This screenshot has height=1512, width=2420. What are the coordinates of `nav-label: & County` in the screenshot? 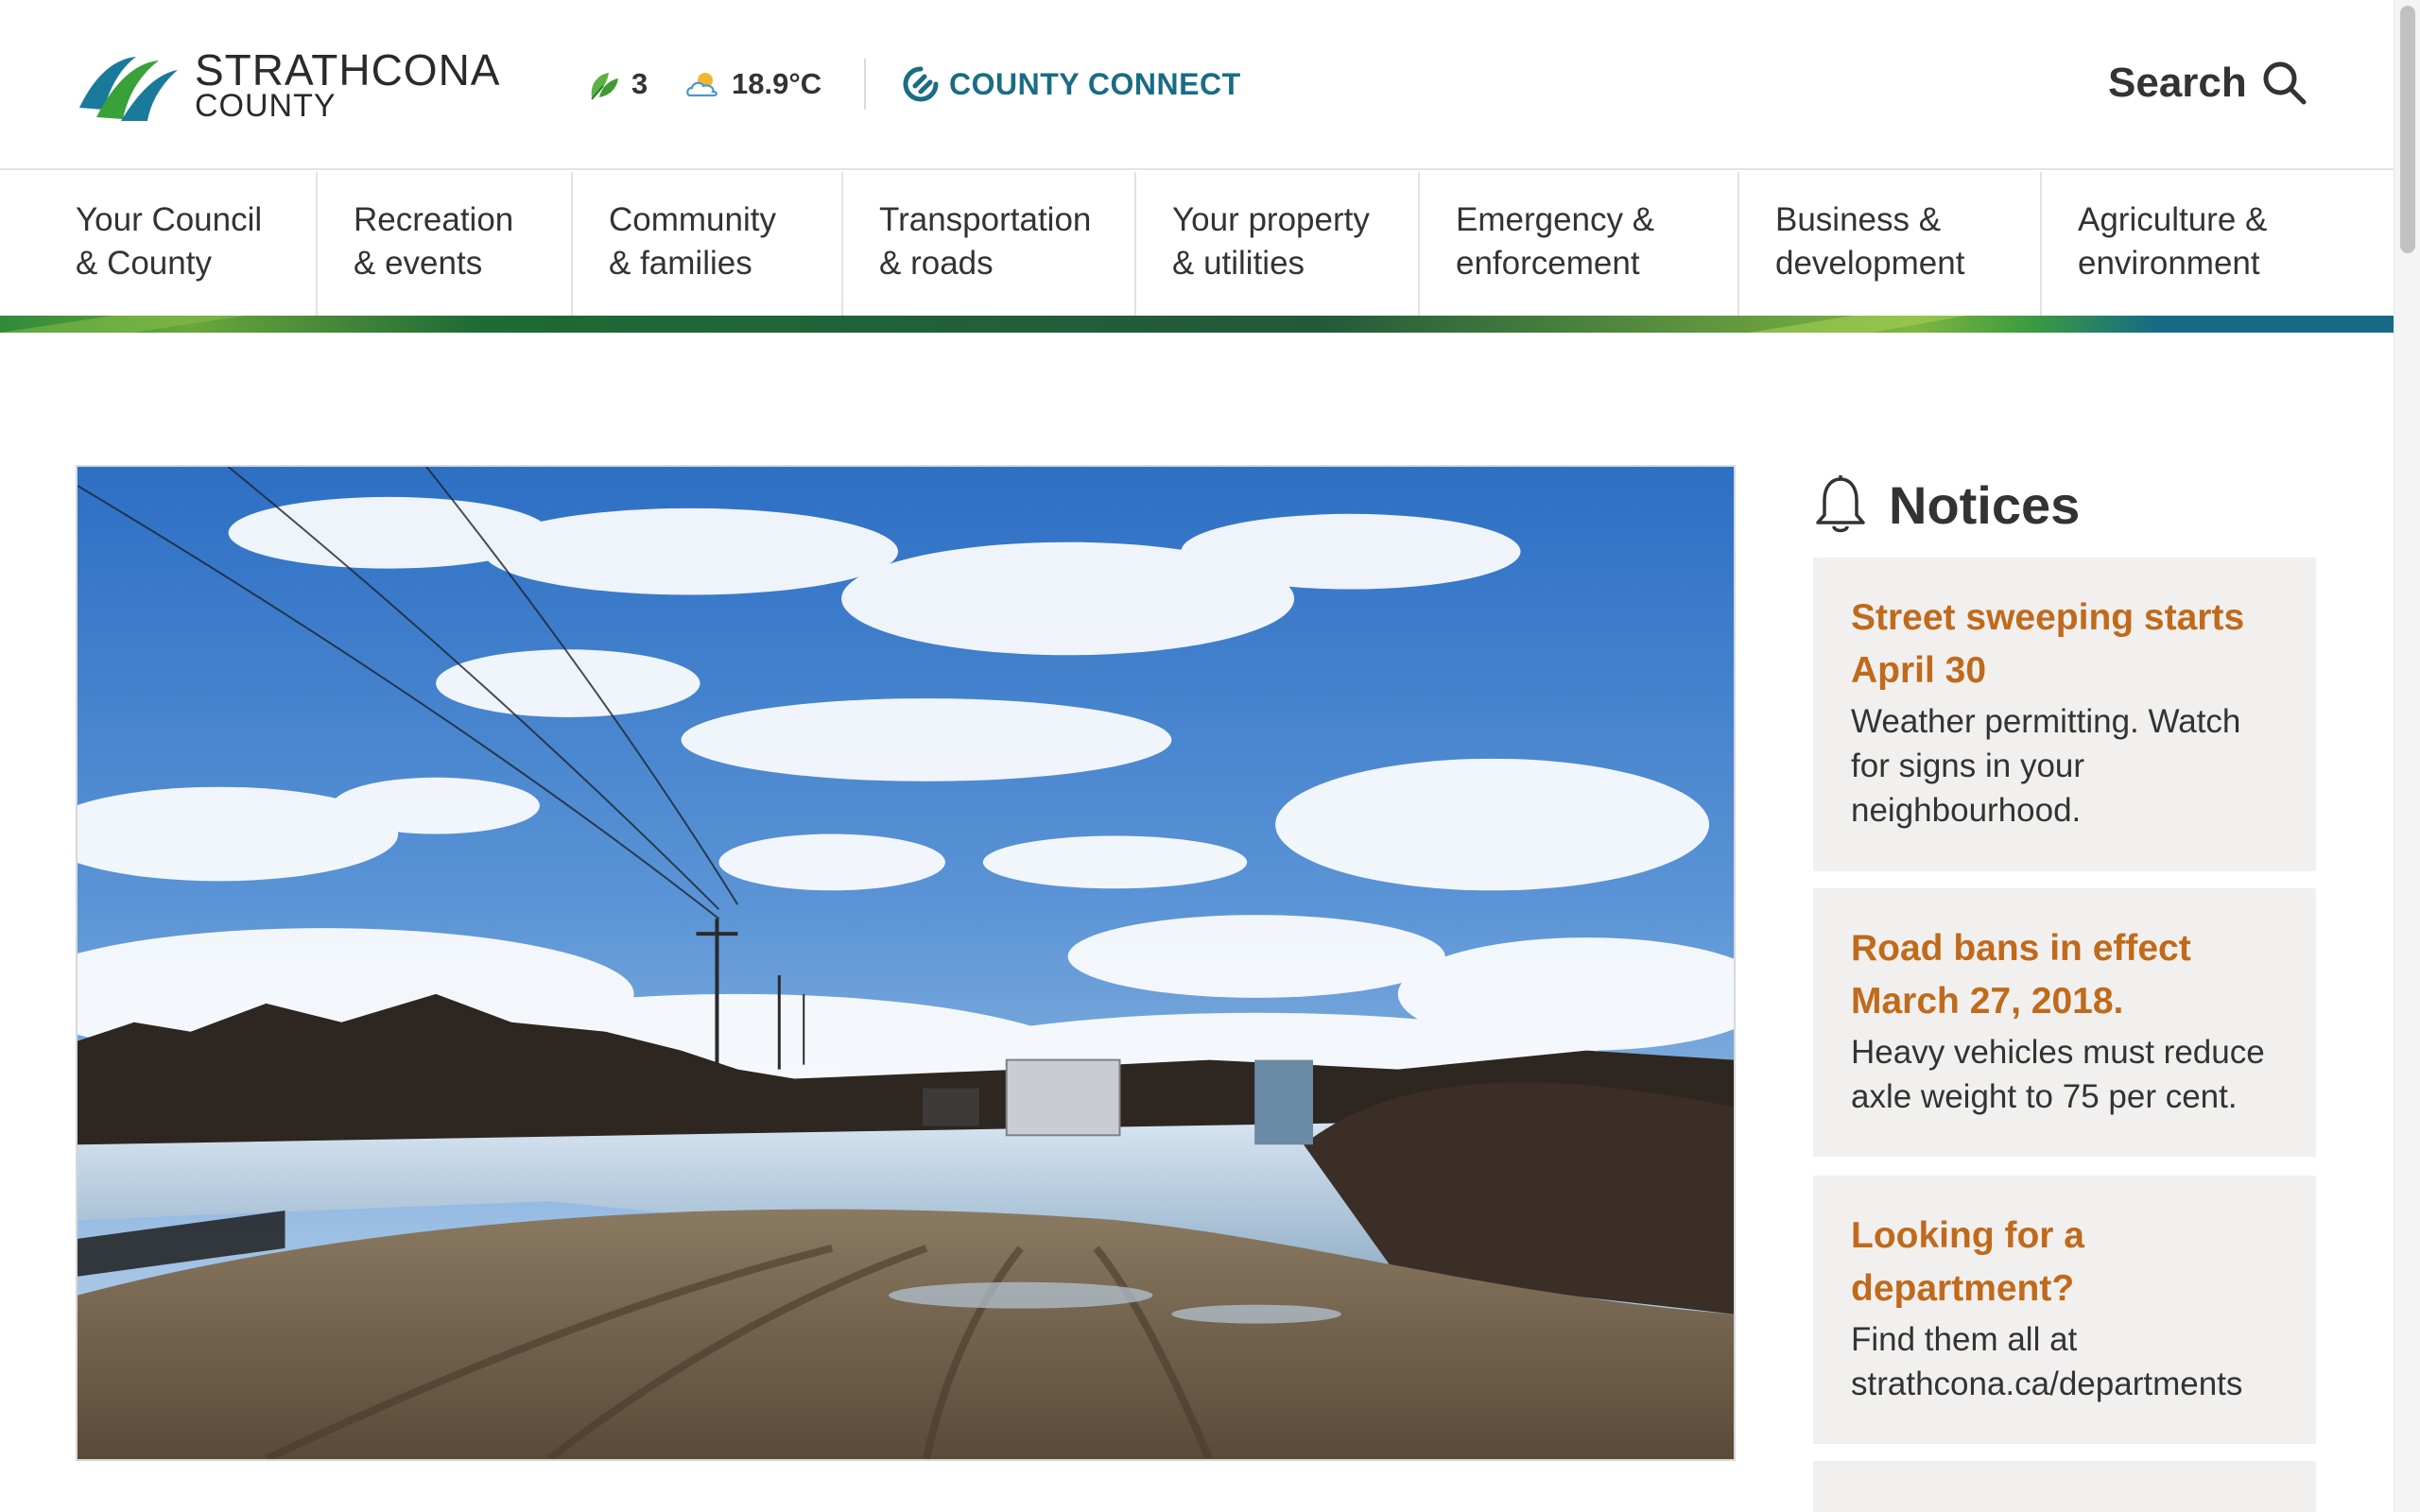 It's located at (144, 263).